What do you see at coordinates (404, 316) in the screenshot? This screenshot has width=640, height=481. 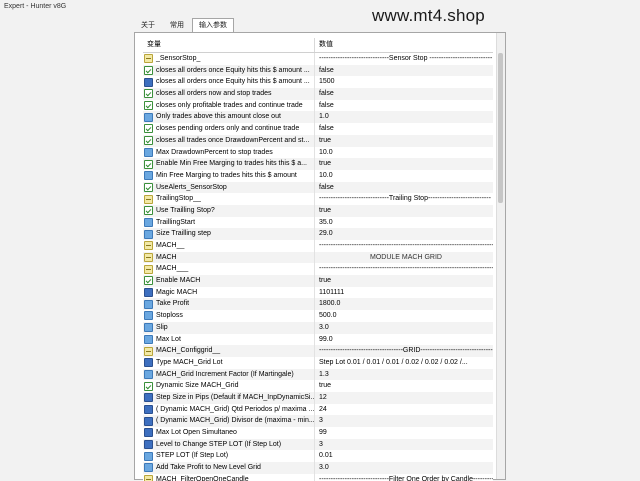 I see `parameter-value: 500.0` at bounding box center [404, 316].